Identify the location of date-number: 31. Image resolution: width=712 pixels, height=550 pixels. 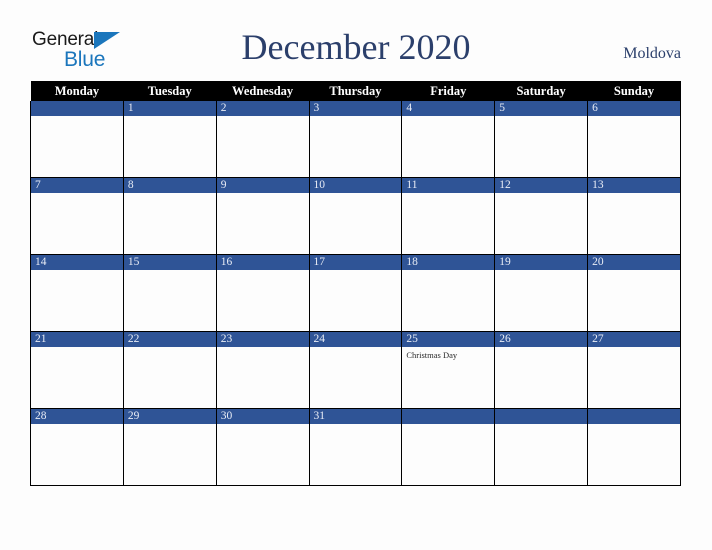
(355, 416).